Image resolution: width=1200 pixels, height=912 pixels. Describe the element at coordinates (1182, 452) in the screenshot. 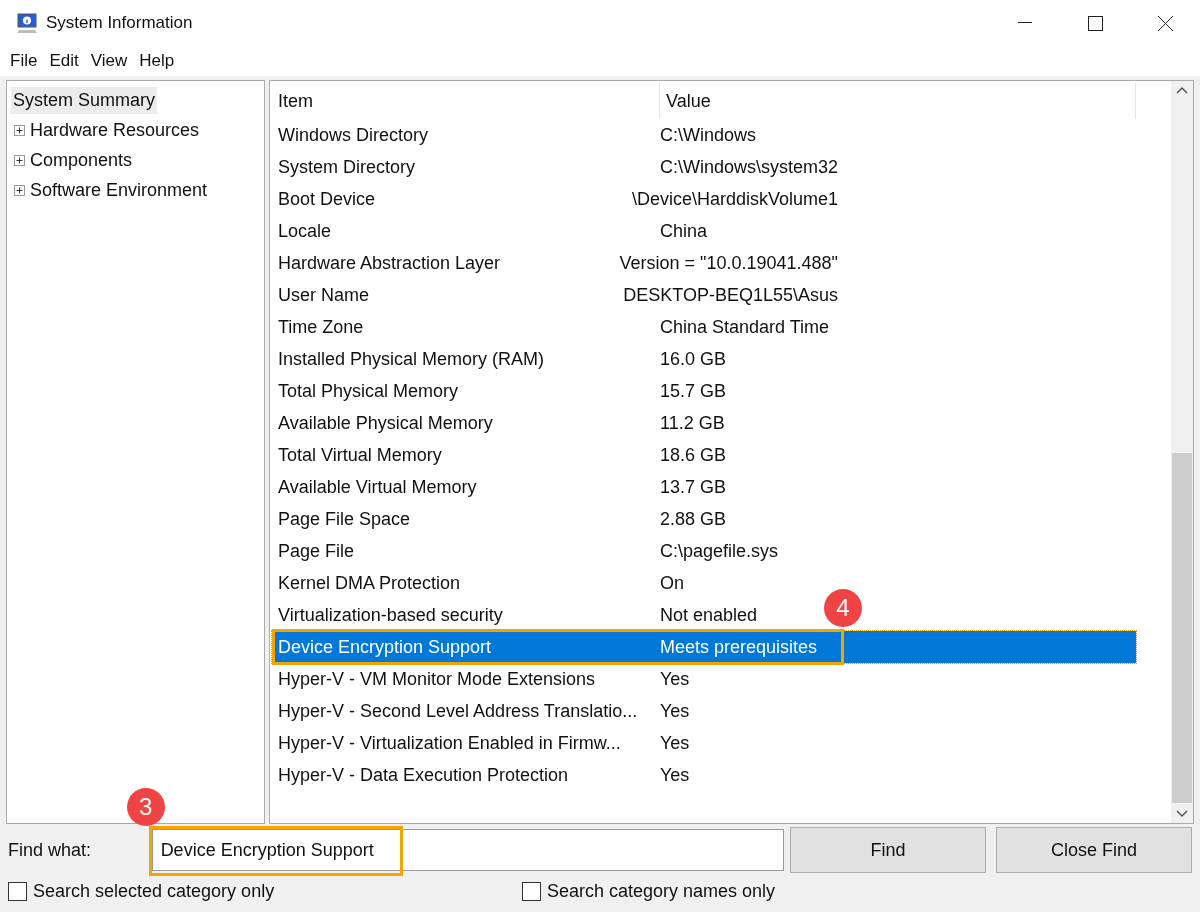

I see `vertical-scrollbar` at that location.